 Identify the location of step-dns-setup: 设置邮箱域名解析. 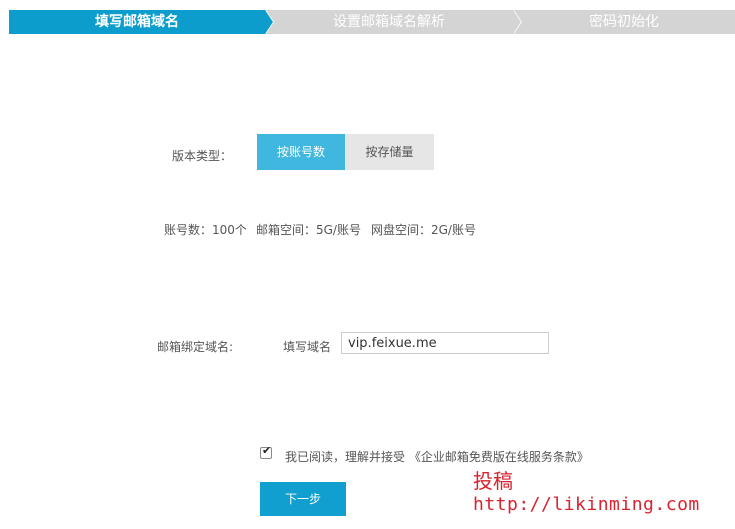
(389, 22).